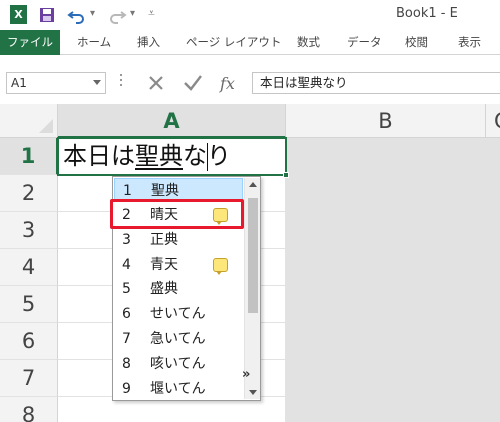 This screenshot has width=500, height=422. I want to click on candidate-number: 9, so click(126, 389).